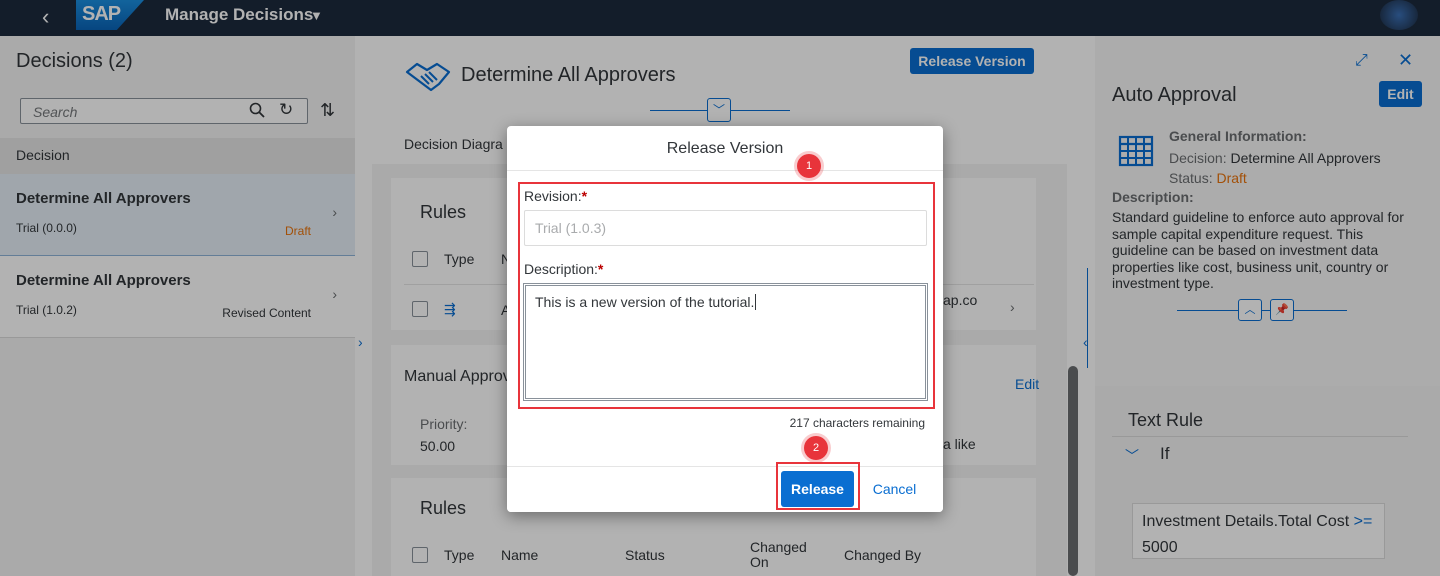  Describe the element at coordinates (561, 269) in the screenshot. I see `description-label-text: Description:` at that location.